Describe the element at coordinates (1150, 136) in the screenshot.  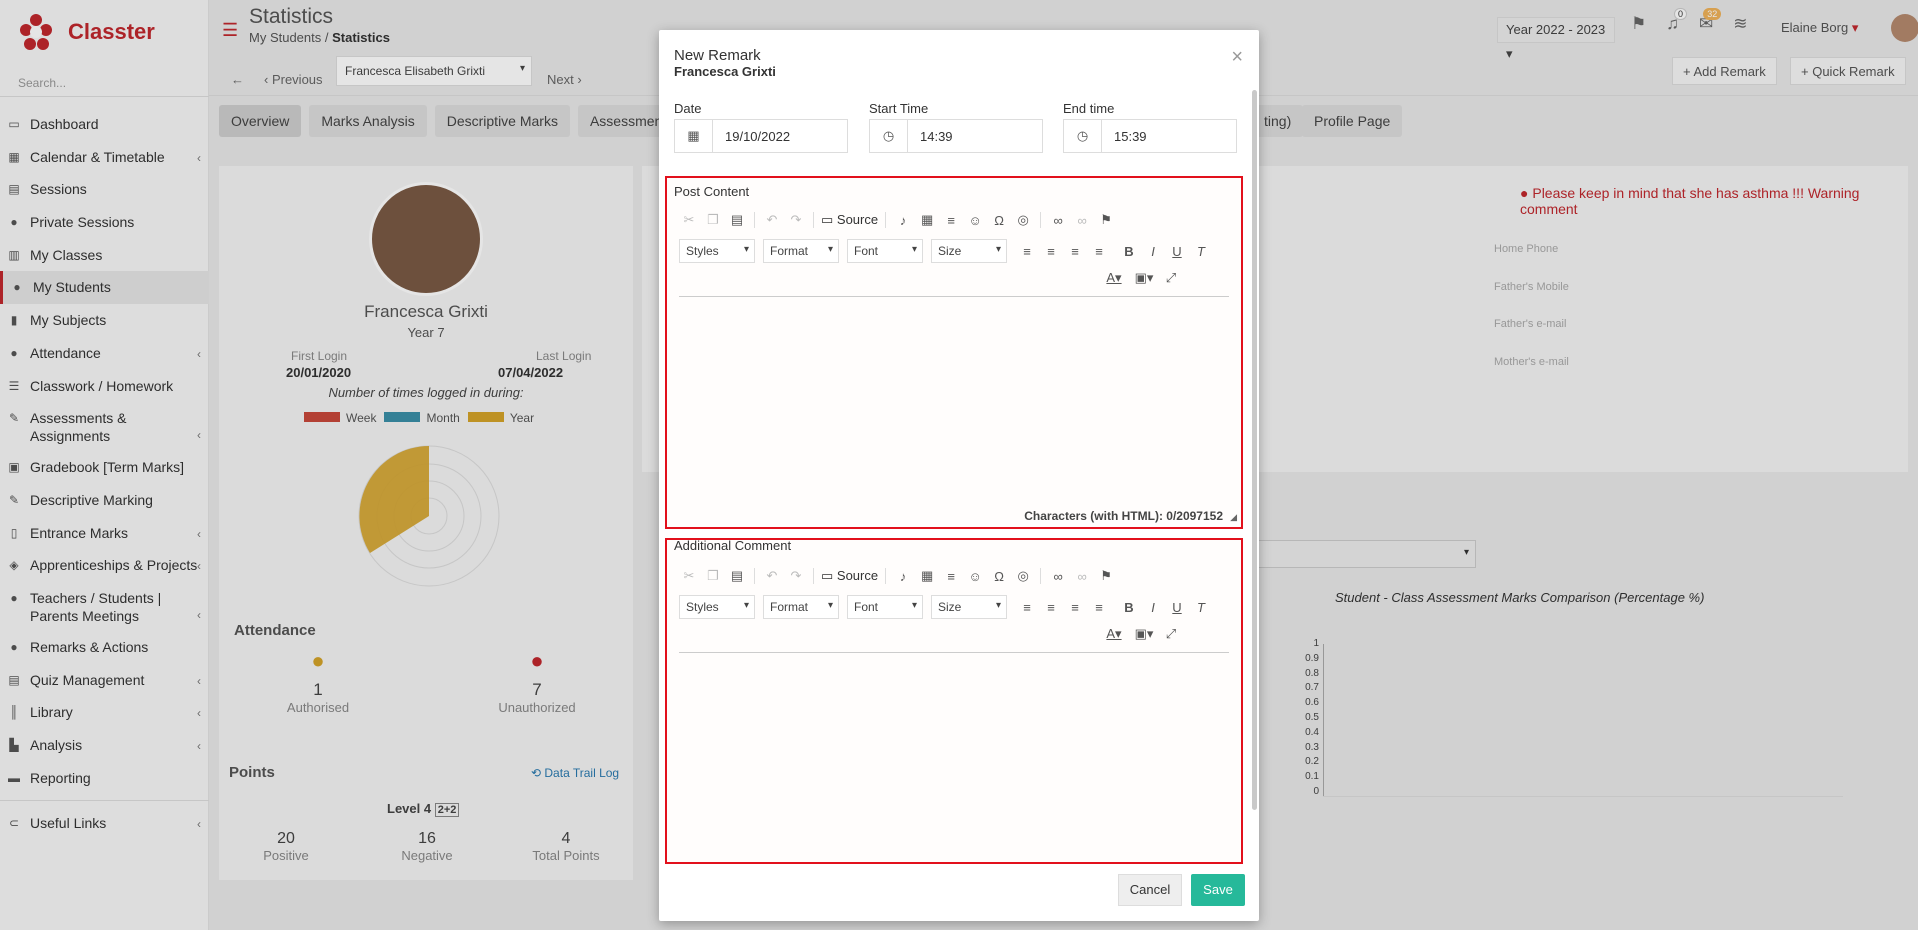
I see `end-time-field: ◷ 15:39` at that location.